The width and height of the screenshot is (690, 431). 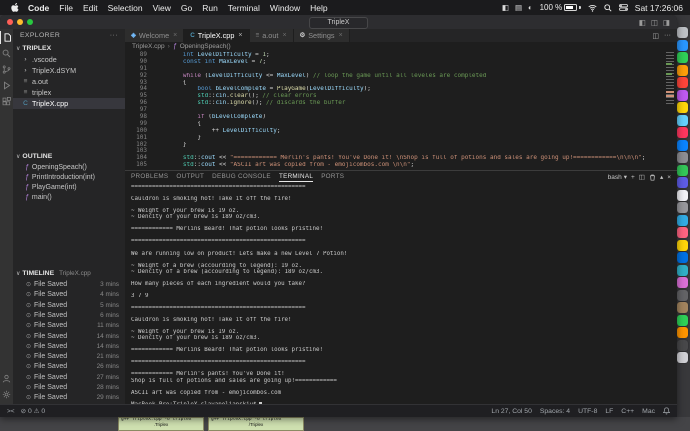 What do you see at coordinates (655, 36) in the screenshot?
I see `split-editor-icon: ◫` at bounding box center [655, 36].